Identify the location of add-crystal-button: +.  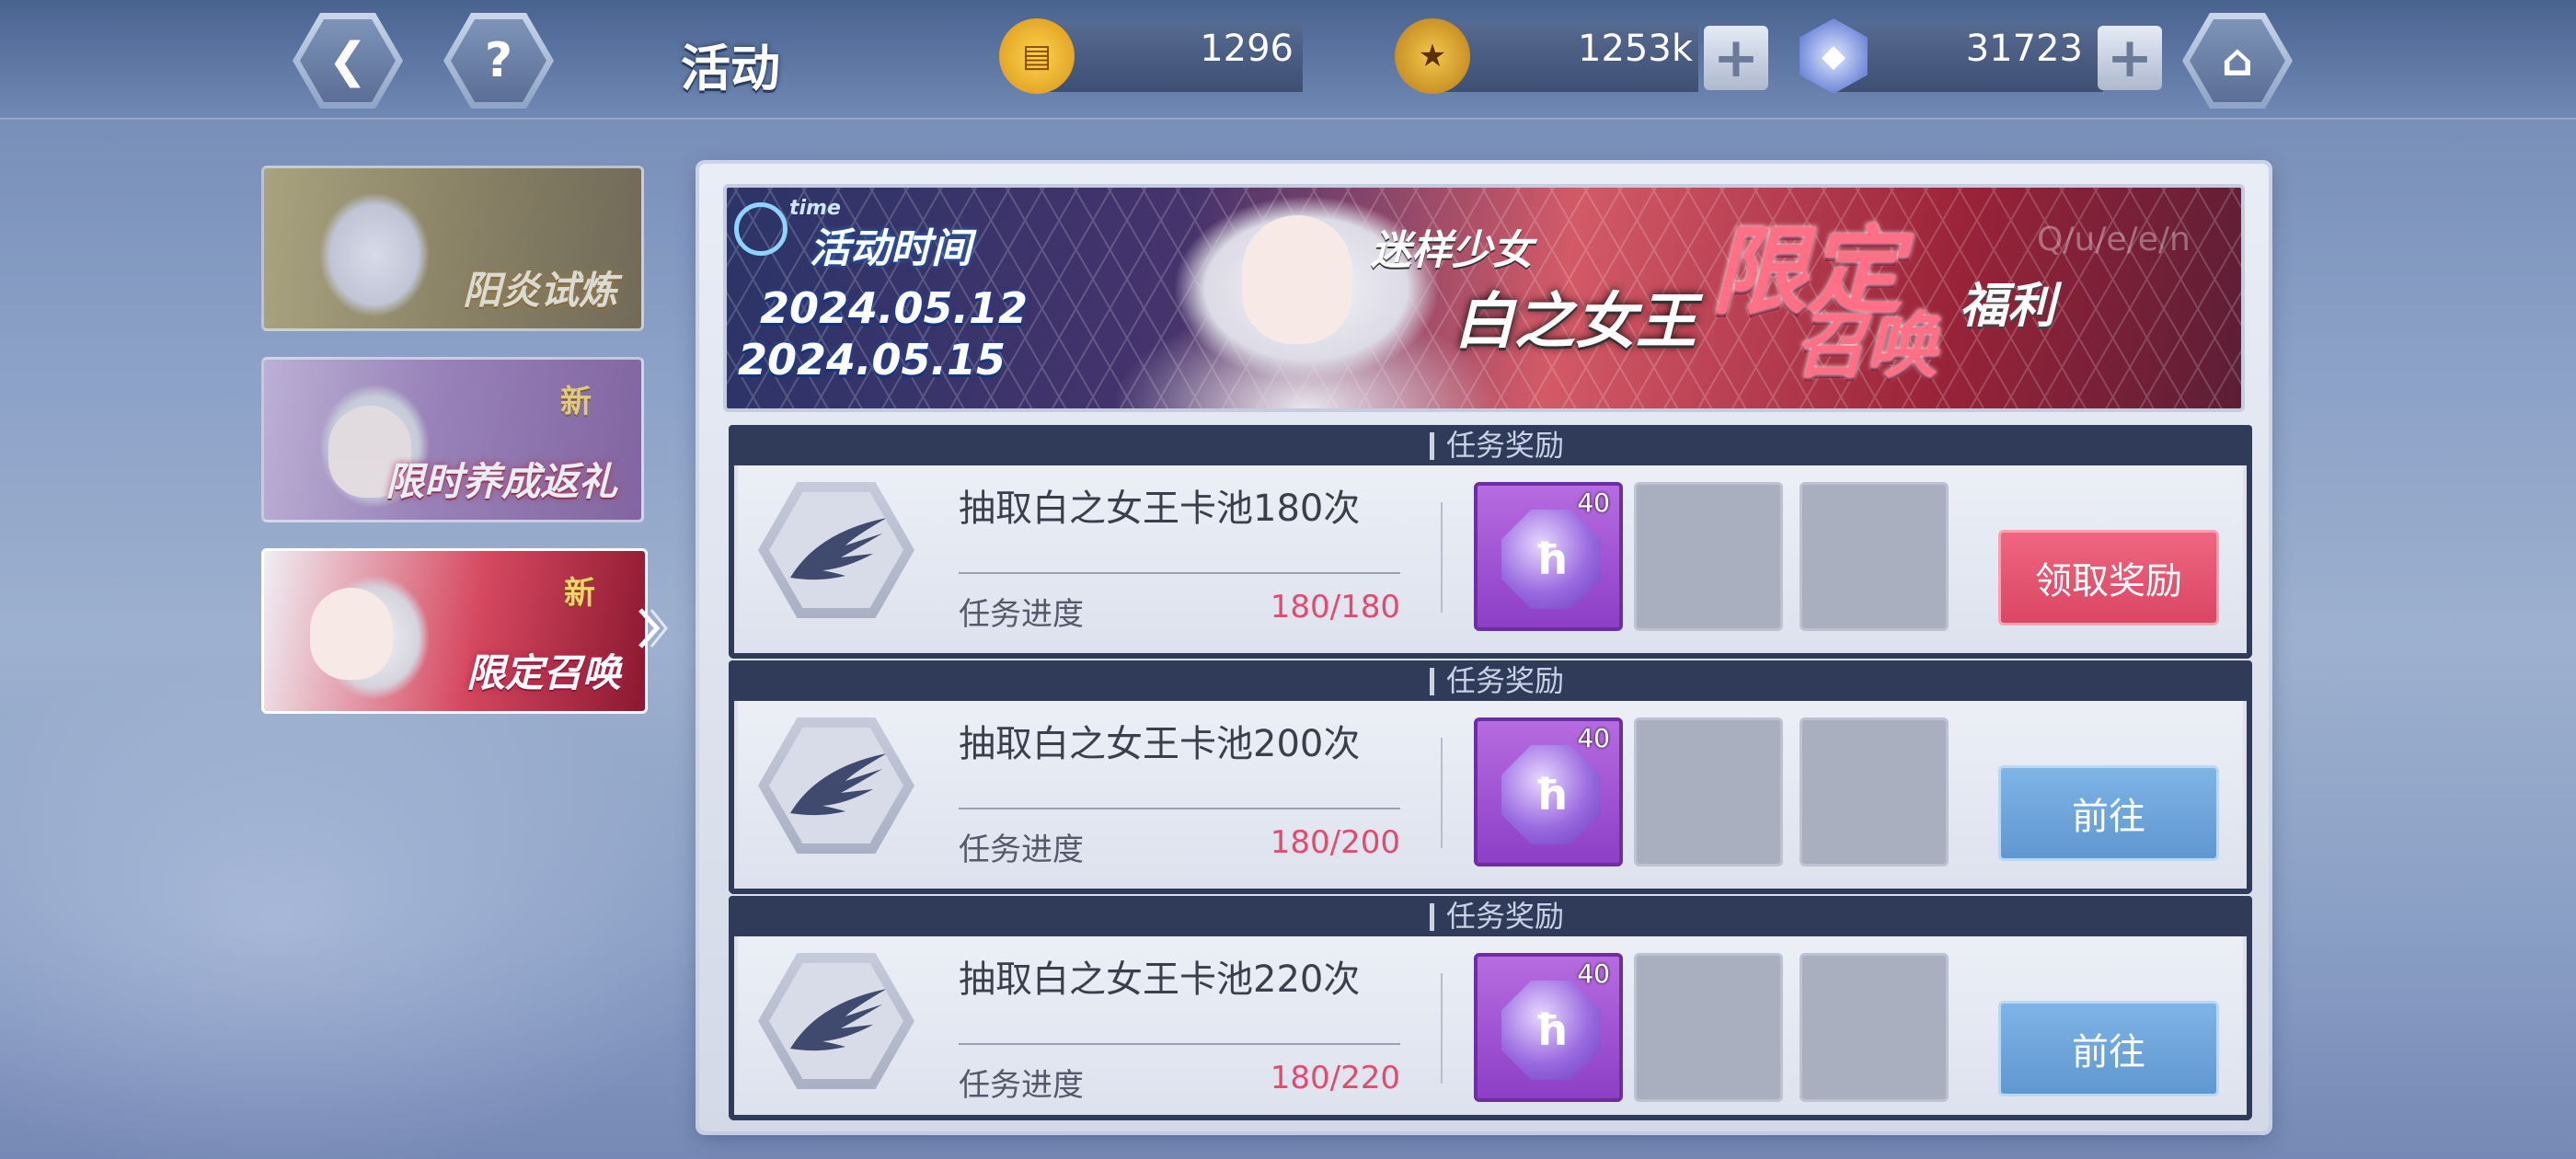
(2130, 58).